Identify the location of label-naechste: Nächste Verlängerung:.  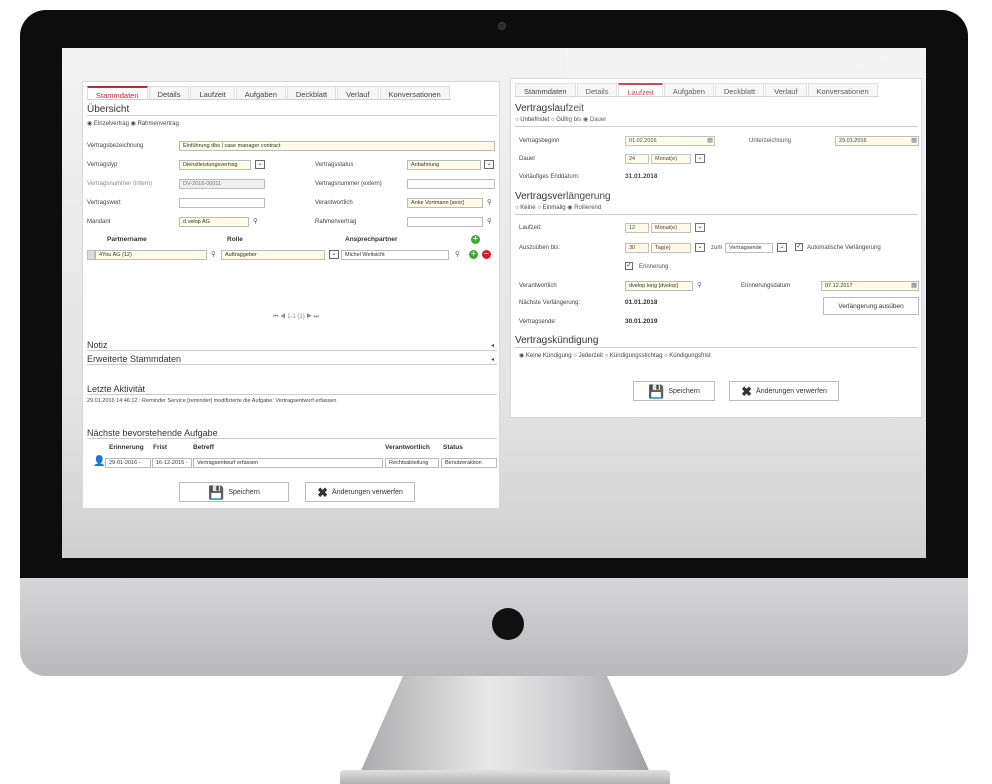
(550, 303).